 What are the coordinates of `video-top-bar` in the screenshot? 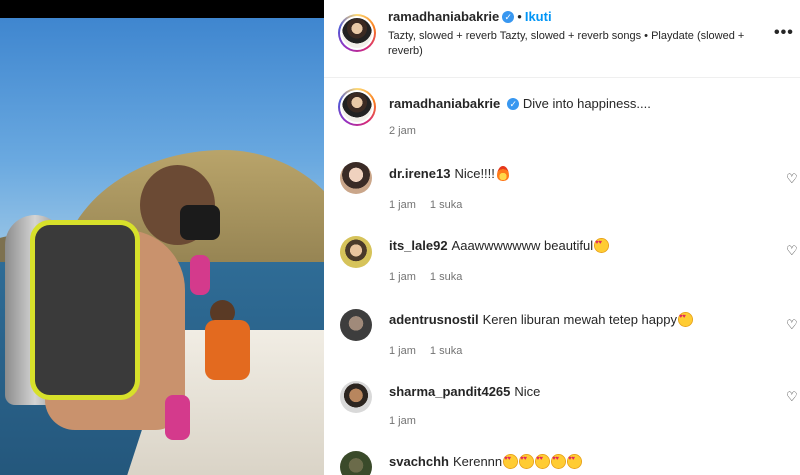 It's located at (162, 9).